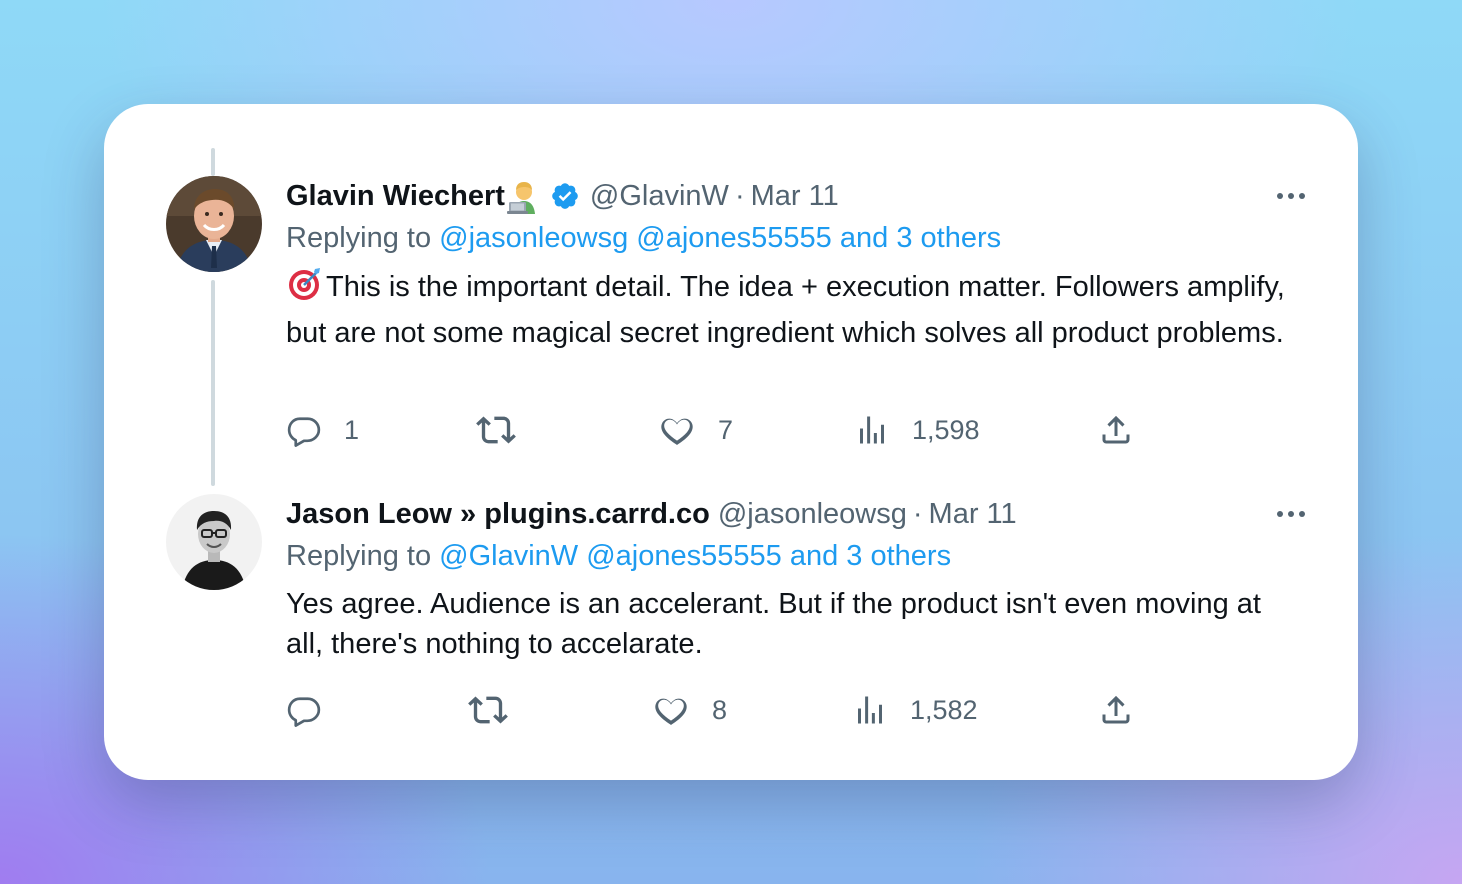 The width and height of the screenshot is (1462, 884). What do you see at coordinates (498, 514) in the screenshot?
I see `author-name: Jason Leow » plugins.carrd.co` at bounding box center [498, 514].